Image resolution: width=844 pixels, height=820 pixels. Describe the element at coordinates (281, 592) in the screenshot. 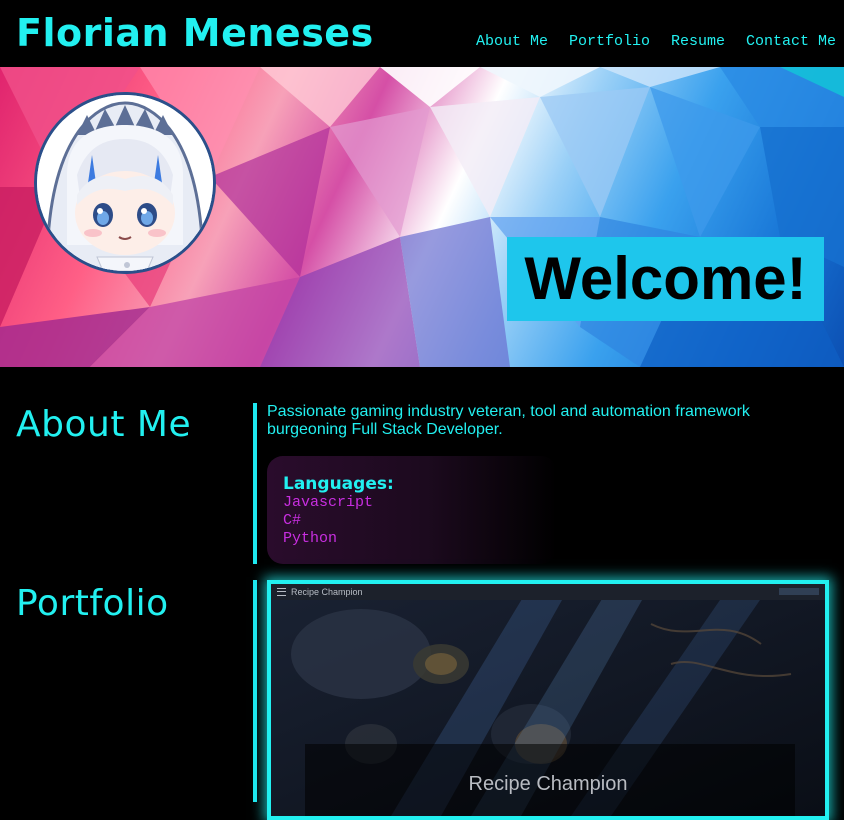

I see `hamburger-menu-icon` at that location.